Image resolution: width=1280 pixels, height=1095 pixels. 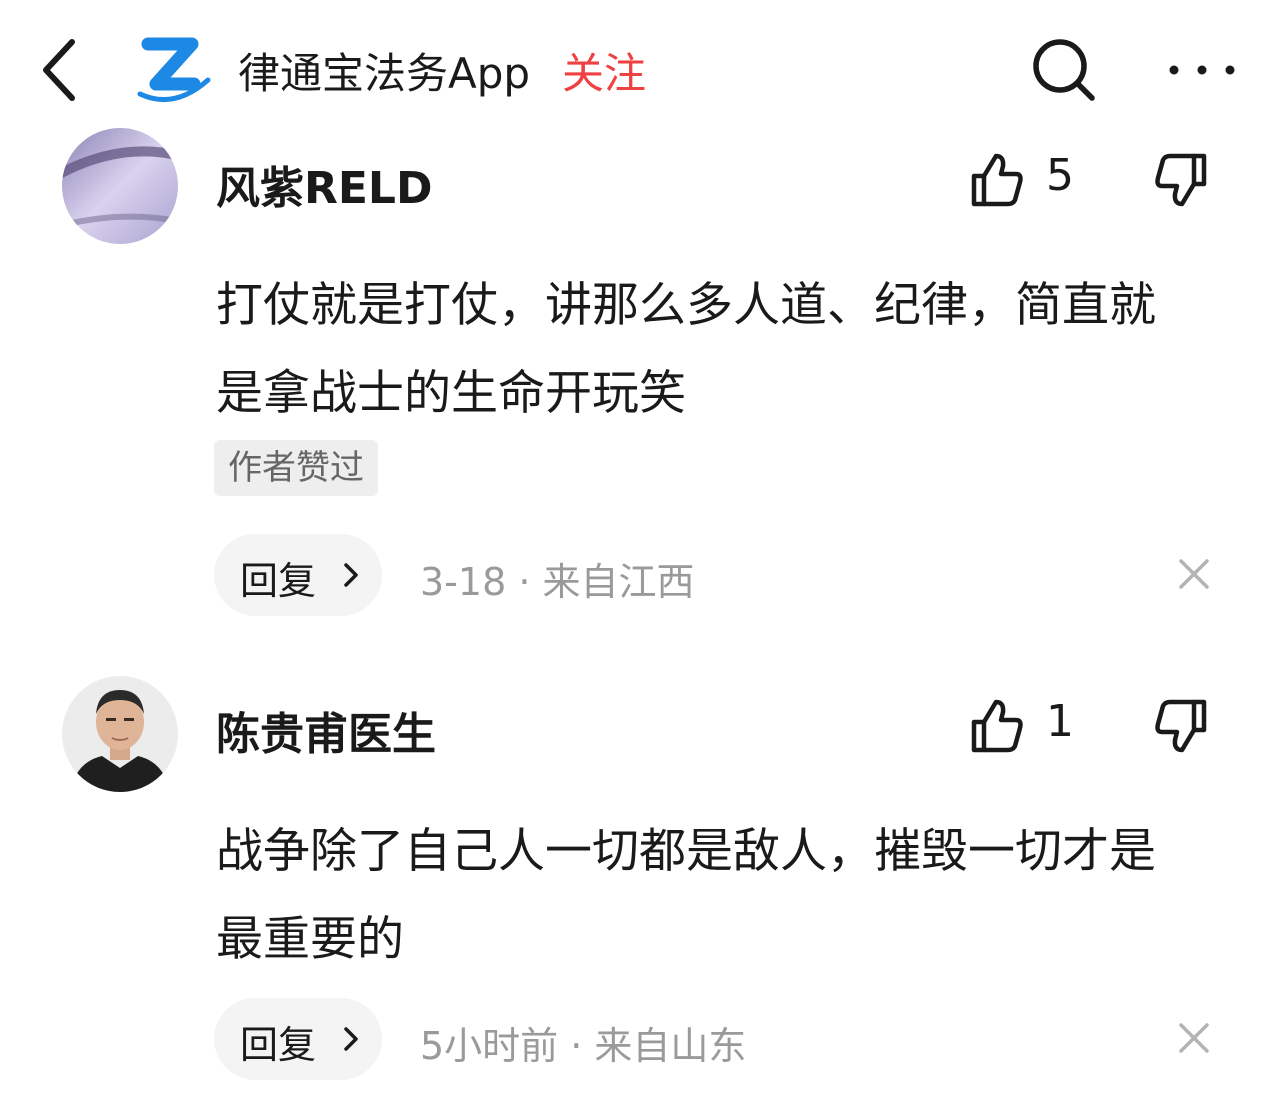 I want to click on back-arrow-icon, so click(x=59, y=70).